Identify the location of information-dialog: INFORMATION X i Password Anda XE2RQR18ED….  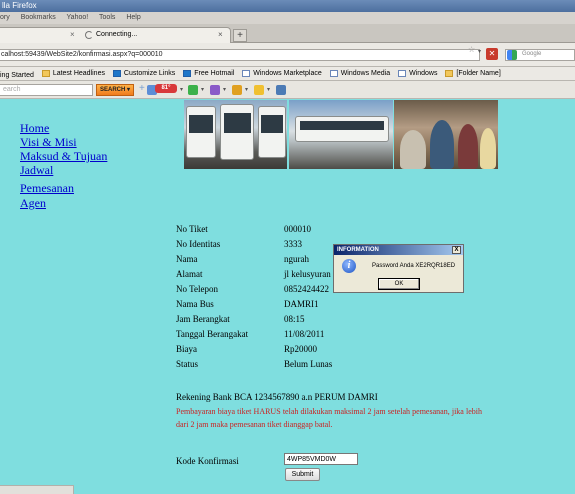
(398, 268).